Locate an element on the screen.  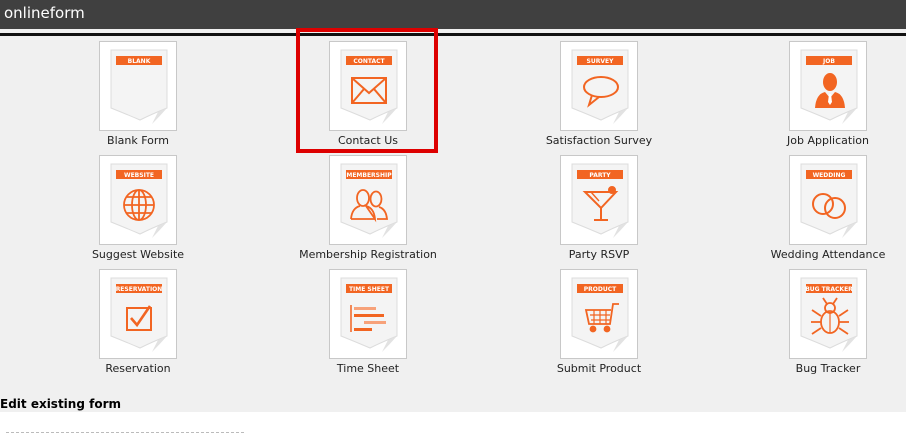
divider is located at coordinates (125, 432).